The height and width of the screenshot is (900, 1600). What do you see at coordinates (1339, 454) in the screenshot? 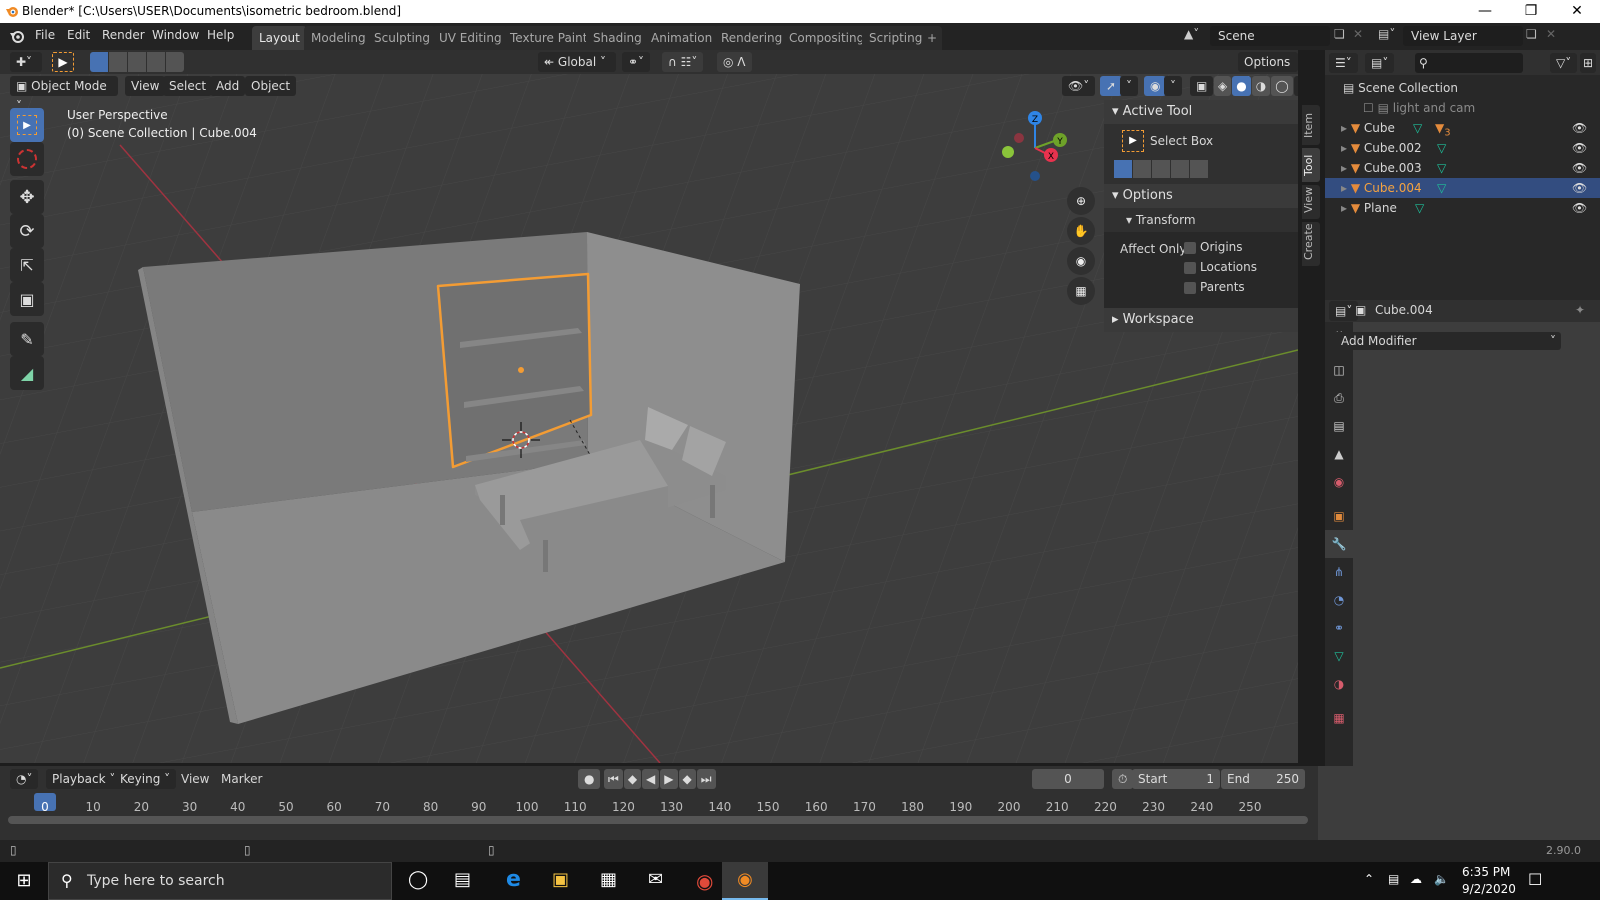
I see `tab-scene: ▲` at bounding box center [1339, 454].